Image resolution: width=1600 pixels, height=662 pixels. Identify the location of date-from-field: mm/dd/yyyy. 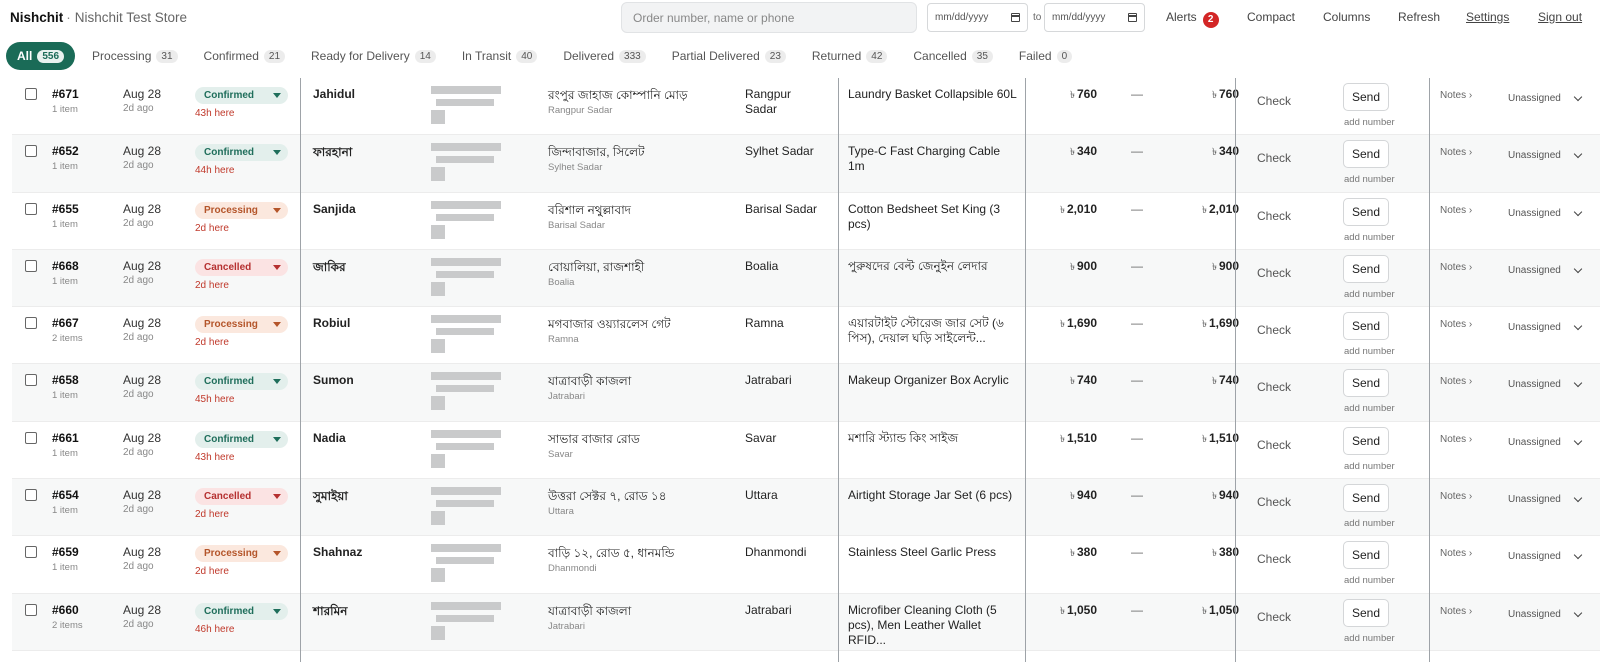
(977, 17).